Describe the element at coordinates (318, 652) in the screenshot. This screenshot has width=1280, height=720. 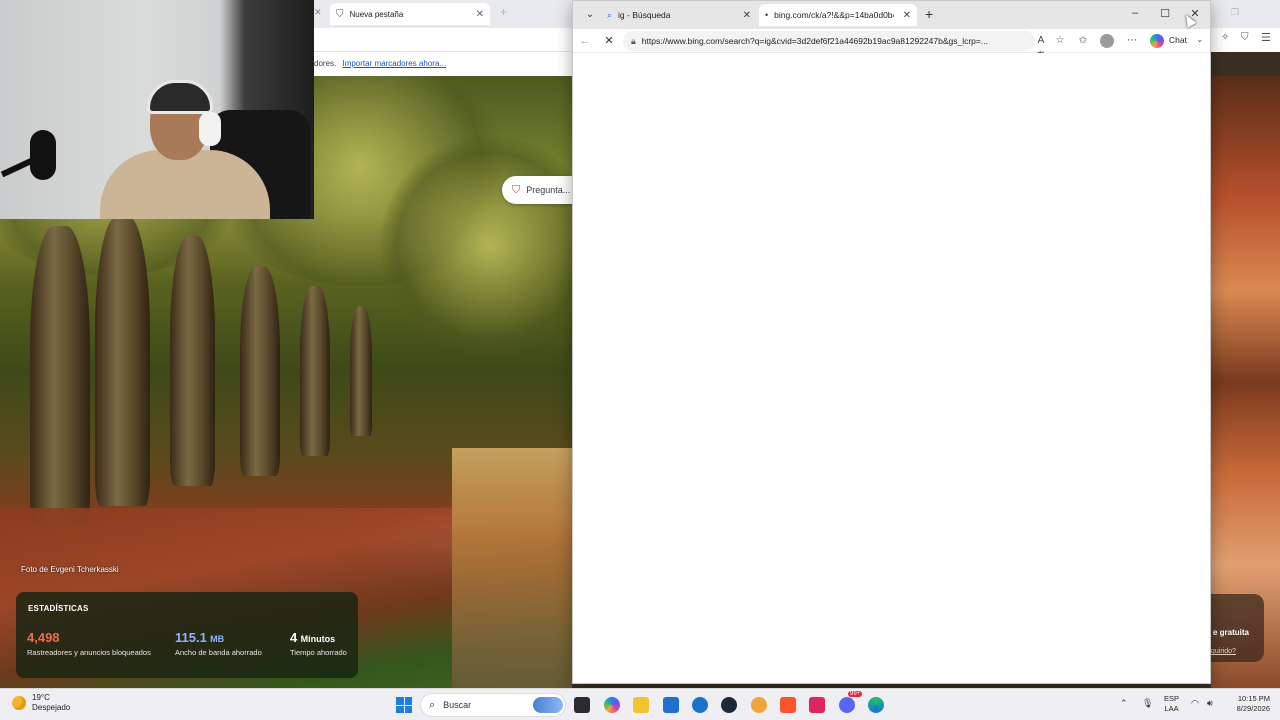
I see `time-label: Tiempo ahorrado` at that location.